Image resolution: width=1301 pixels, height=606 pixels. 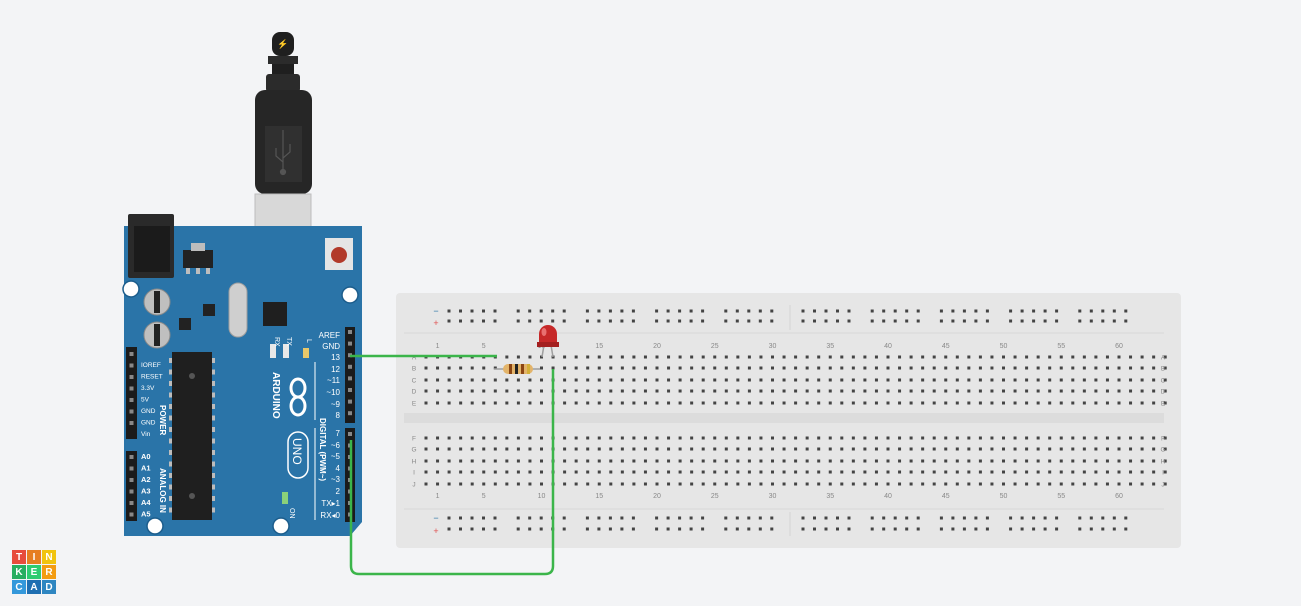 What do you see at coordinates (333, 392) in the screenshot?
I see `digital-pin-label: ~10` at bounding box center [333, 392].